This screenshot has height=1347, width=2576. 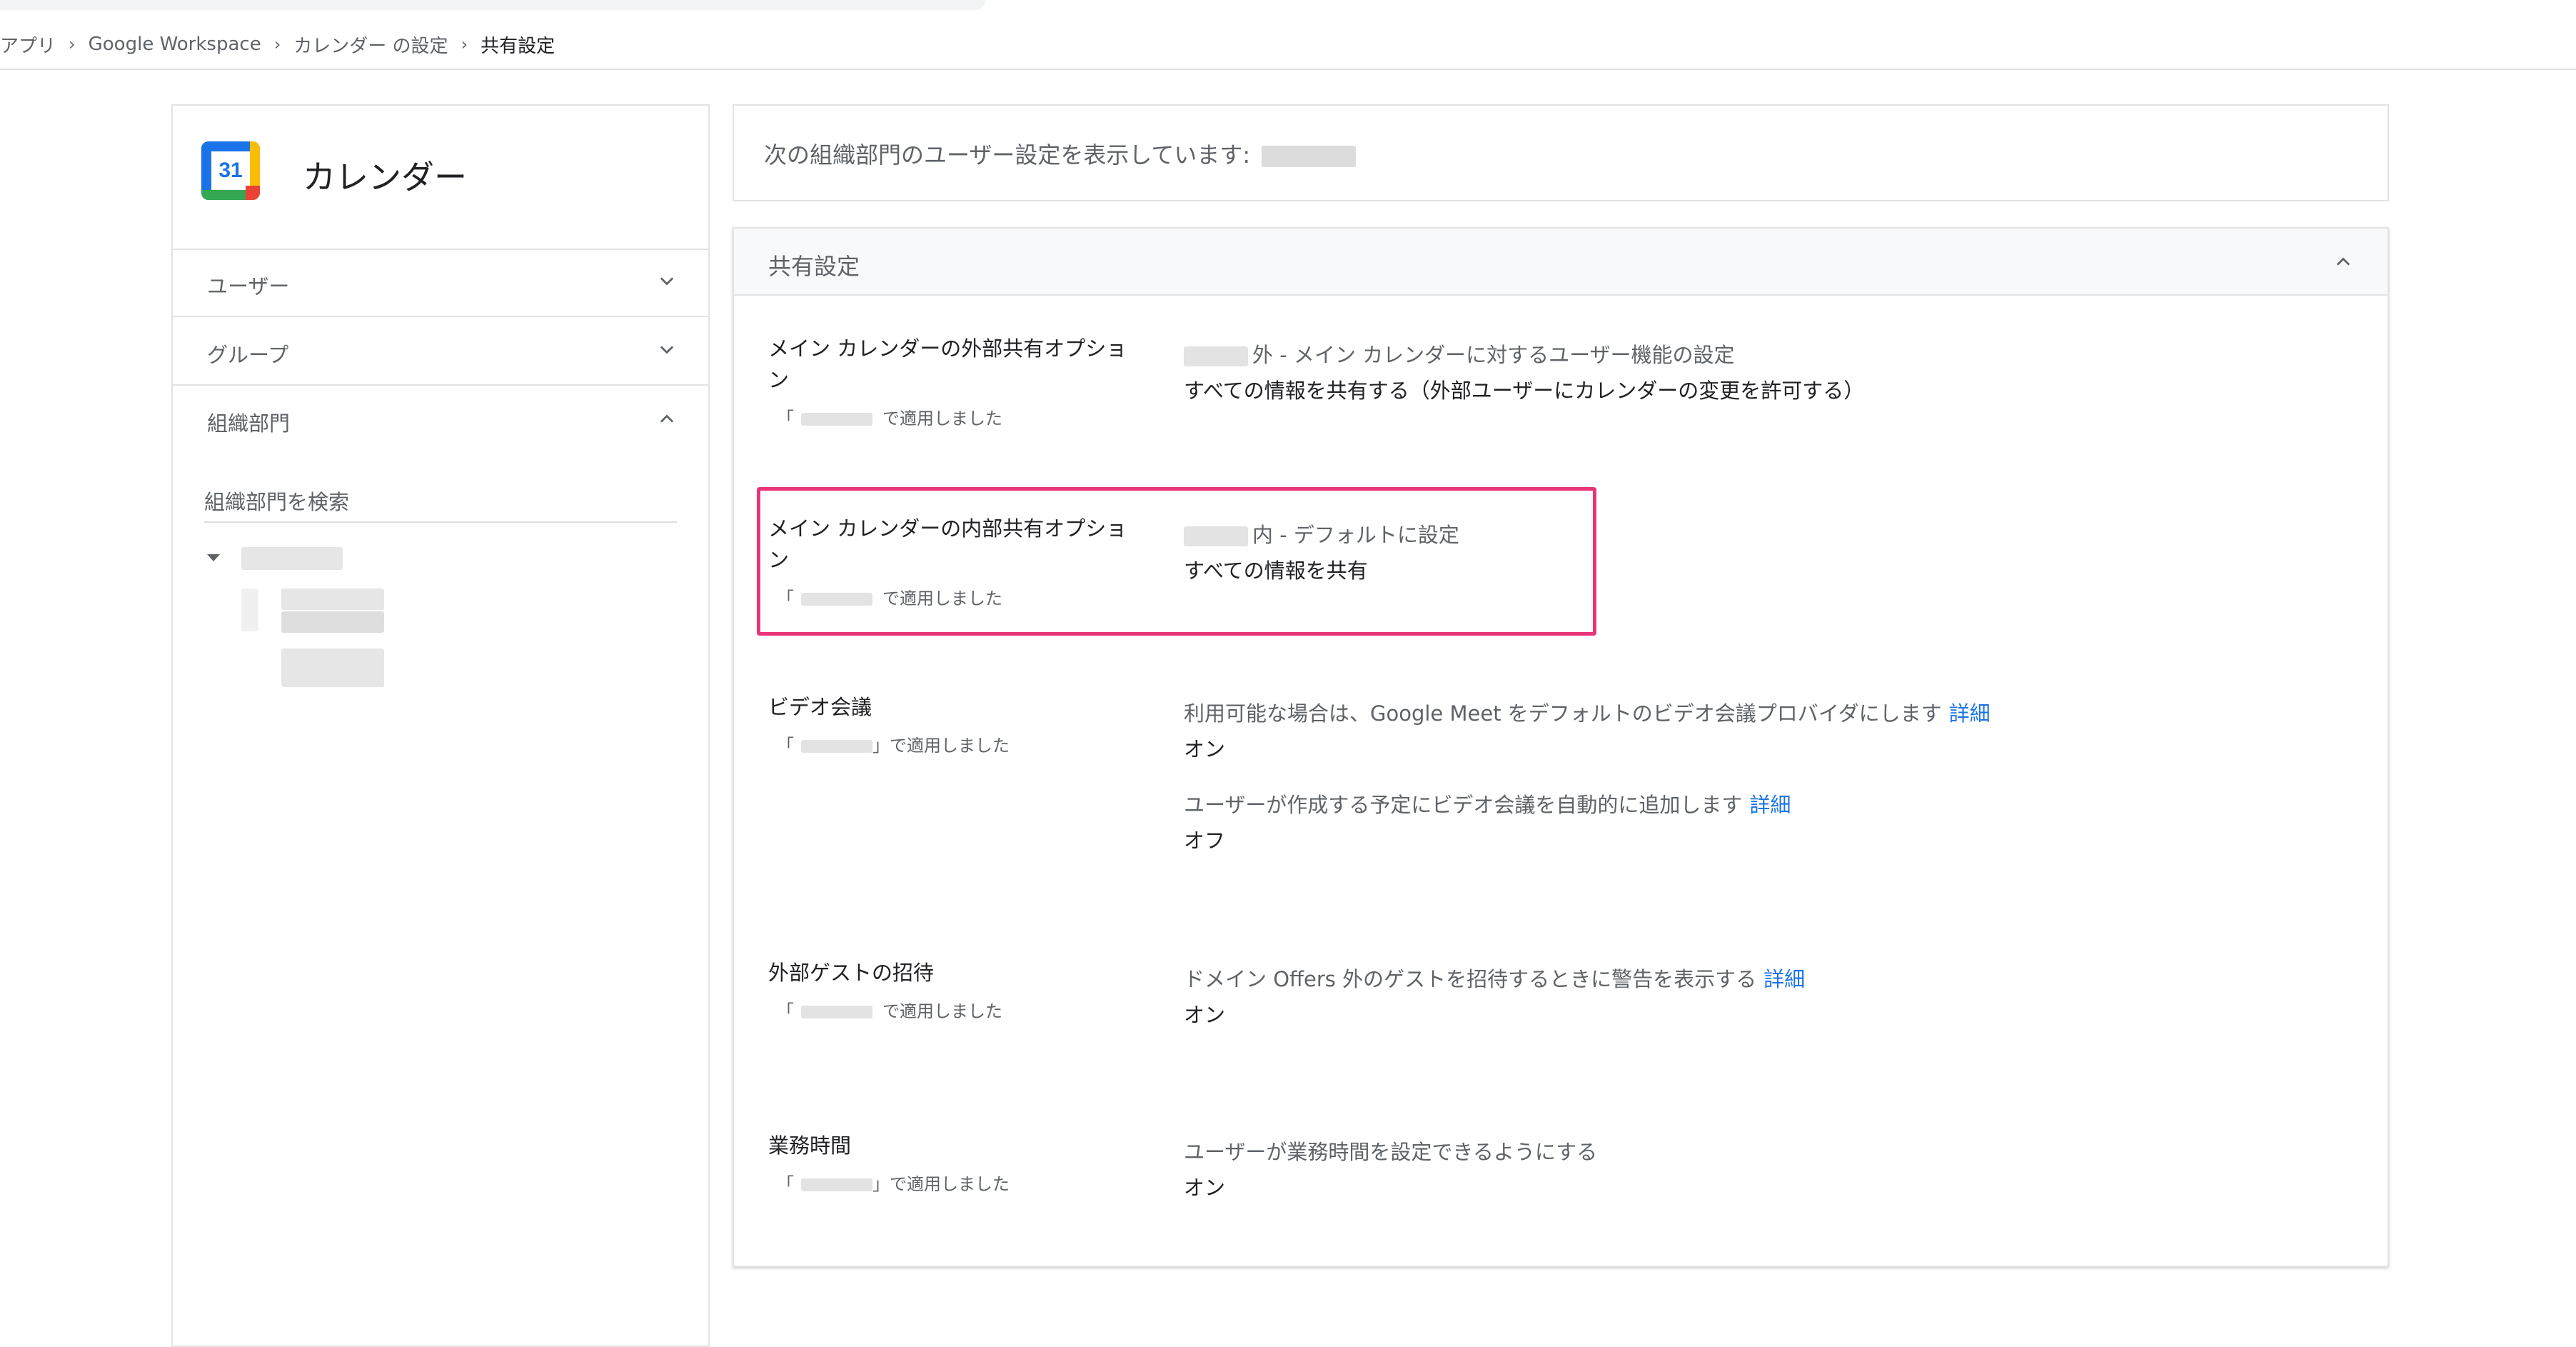 What do you see at coordinates (292, 559) in the screenshot?
I see `org-unit-root-redacted` at bounding box center [292, 559].